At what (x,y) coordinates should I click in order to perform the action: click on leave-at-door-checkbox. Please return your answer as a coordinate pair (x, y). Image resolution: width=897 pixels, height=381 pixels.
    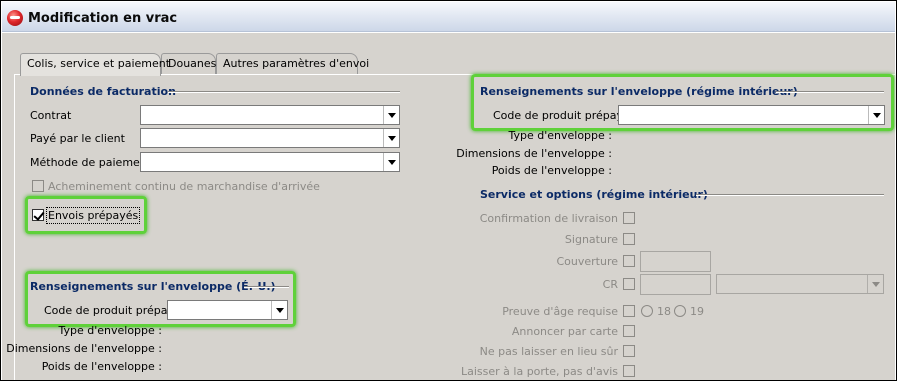
    Looking at the image, I should click on (629, 371).